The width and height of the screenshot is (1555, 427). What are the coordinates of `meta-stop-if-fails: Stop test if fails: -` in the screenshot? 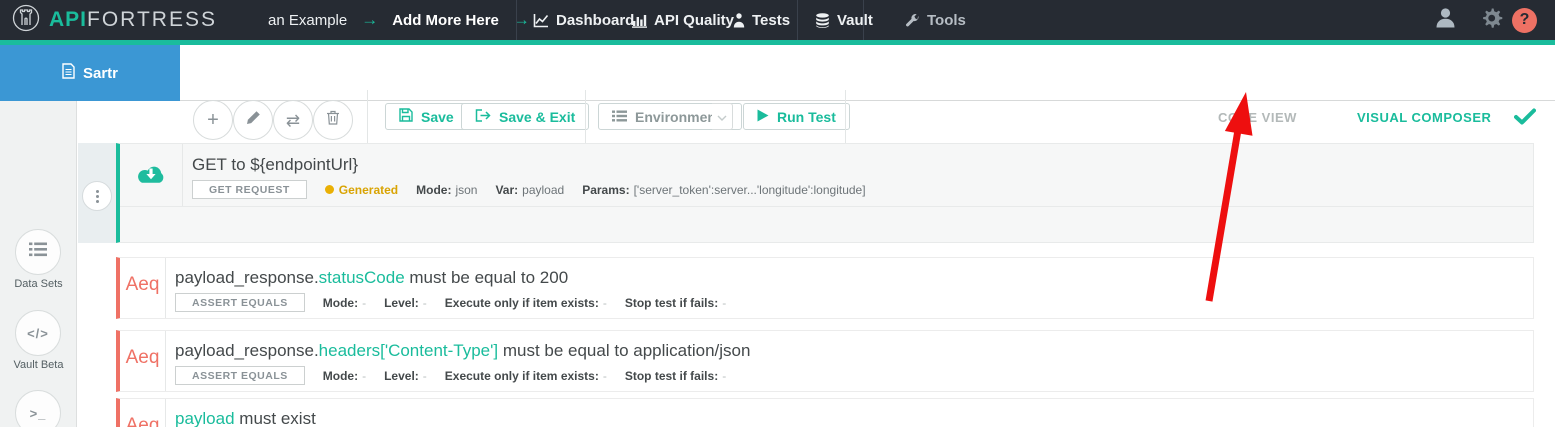 It's located at (675, 303).